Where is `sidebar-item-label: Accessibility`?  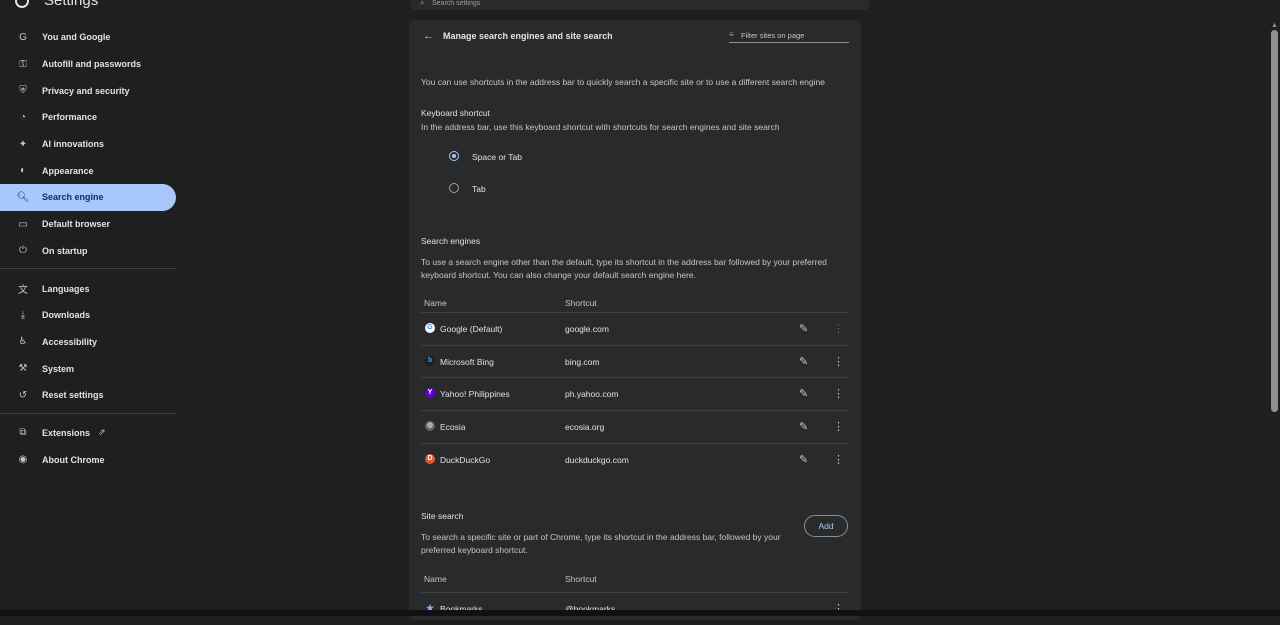
sidebar-item-label: Accessibility is located at coordinates (70, 341).